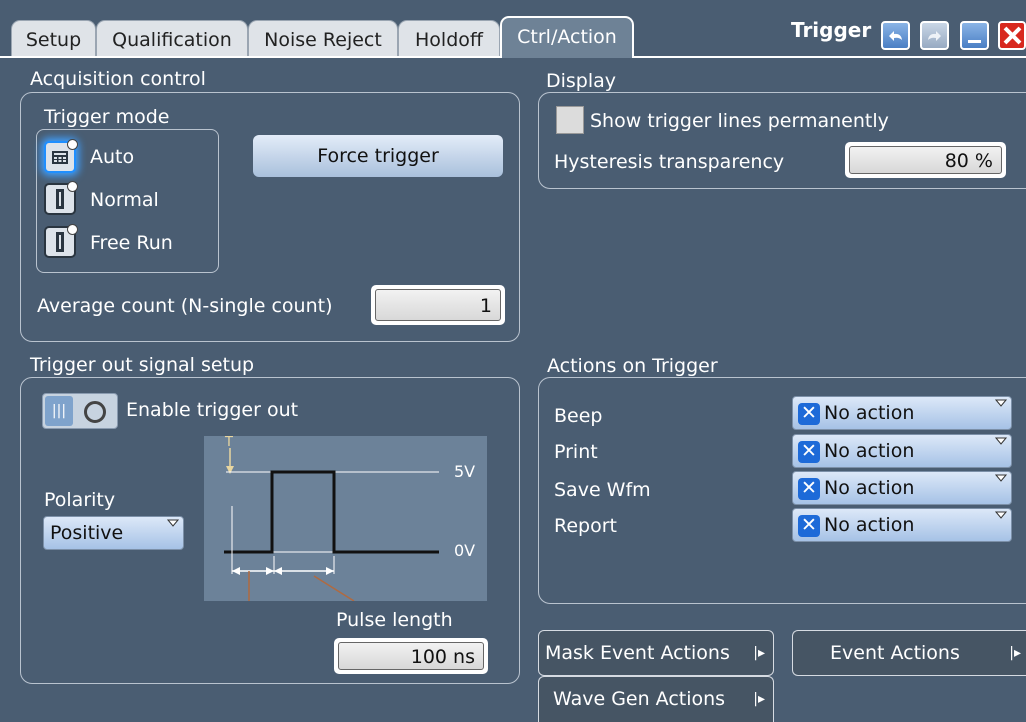 This screenshot has width=1026, height=722. I want to click on pulse-length-field: 100 ns, so click(411, 656).